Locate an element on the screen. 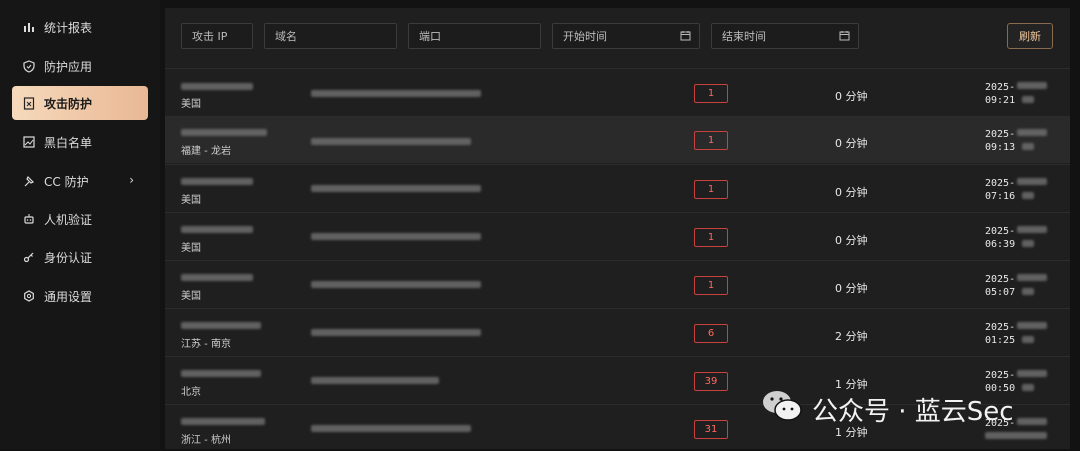 This screenshot has height=451, width=1080. sidebar-item-auth: 身份认证 is located at coordinates (80, 257).